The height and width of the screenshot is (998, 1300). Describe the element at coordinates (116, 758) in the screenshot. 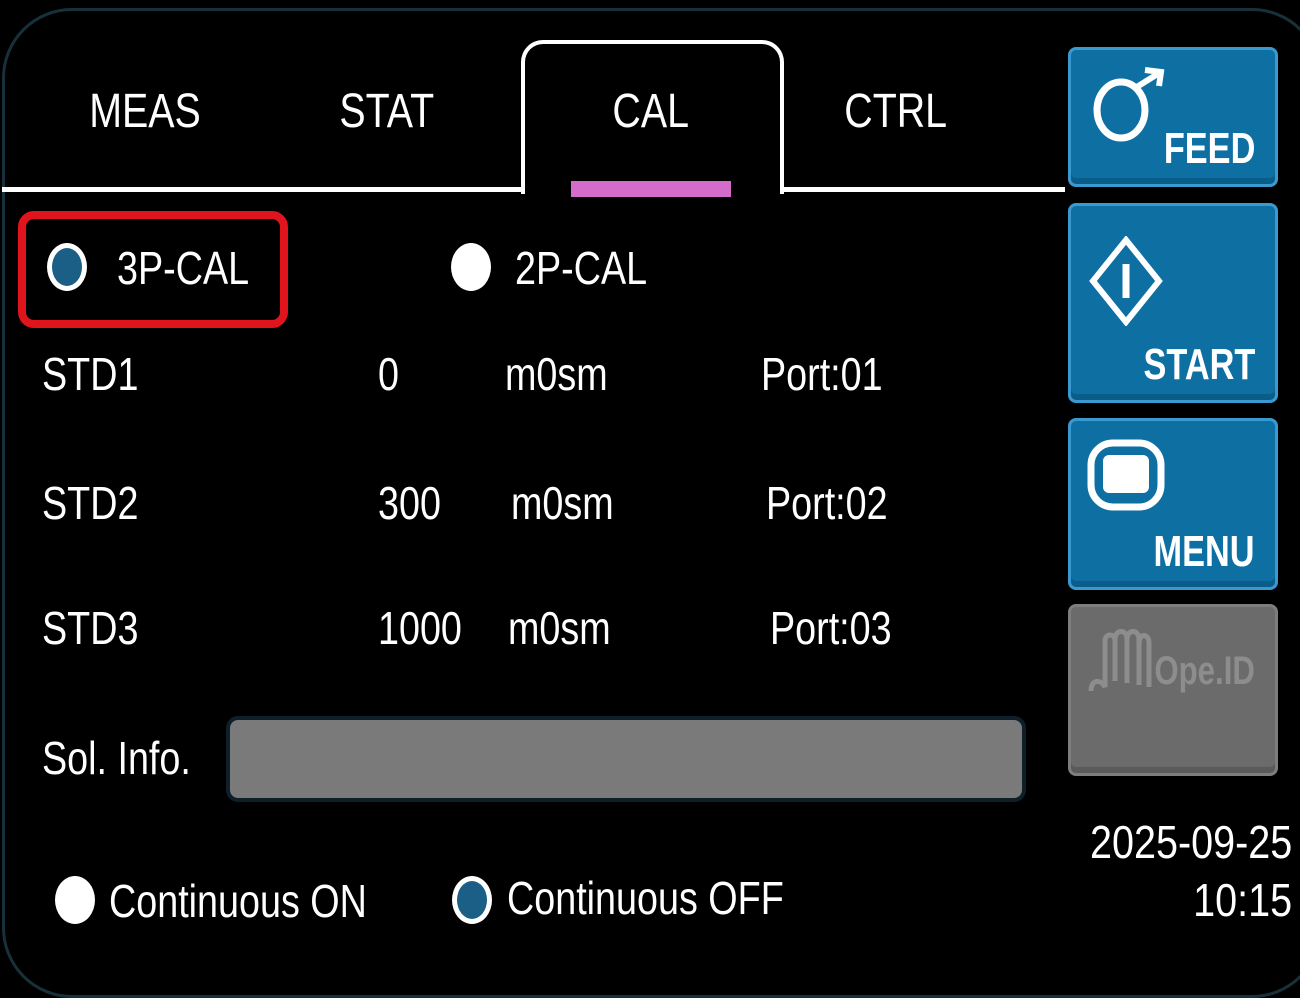

I see `sol-info-label: Sol. Info.` at that location.